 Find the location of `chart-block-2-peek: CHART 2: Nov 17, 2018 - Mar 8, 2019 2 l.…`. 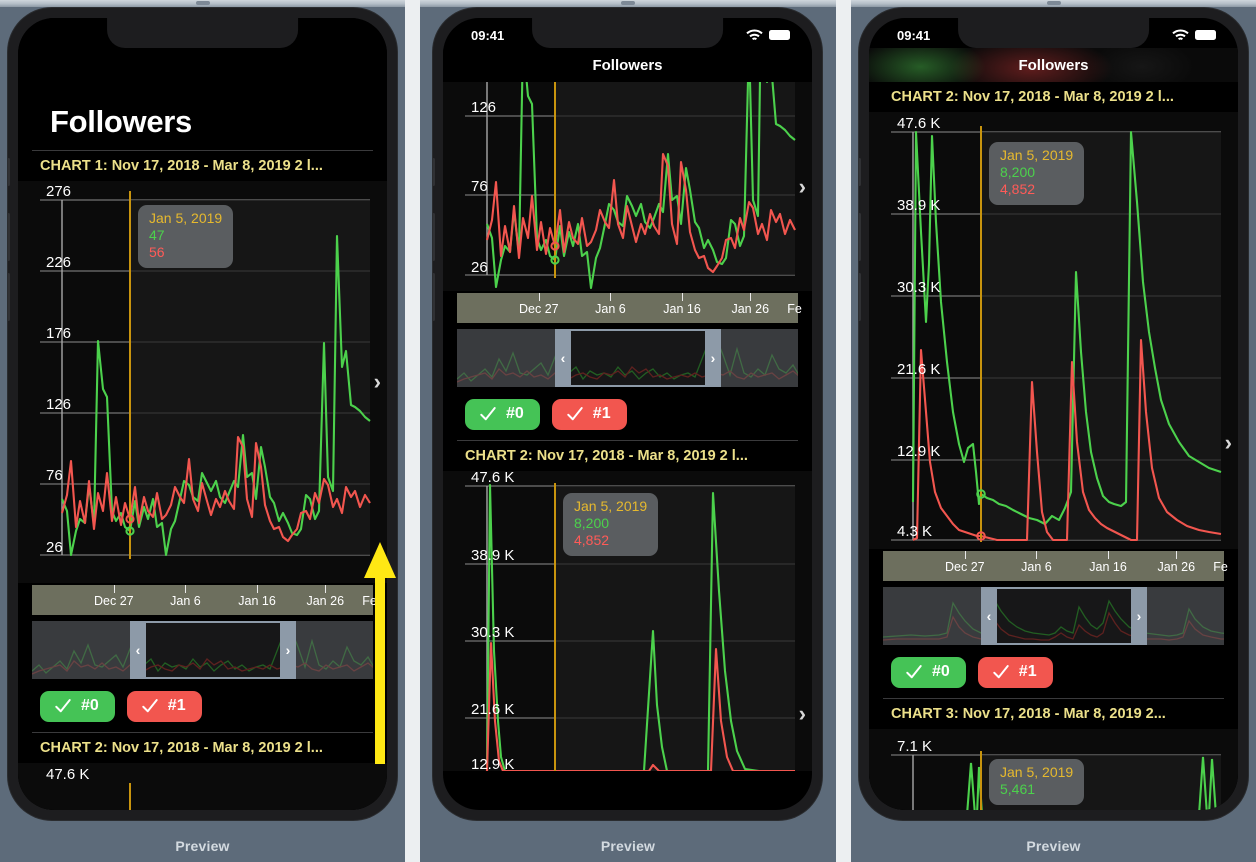

chart-block-2-peek: CHART 2: Nov 17, 2018 - Mar 8, 2019 2 l.… is located at coordinates (202, 771).